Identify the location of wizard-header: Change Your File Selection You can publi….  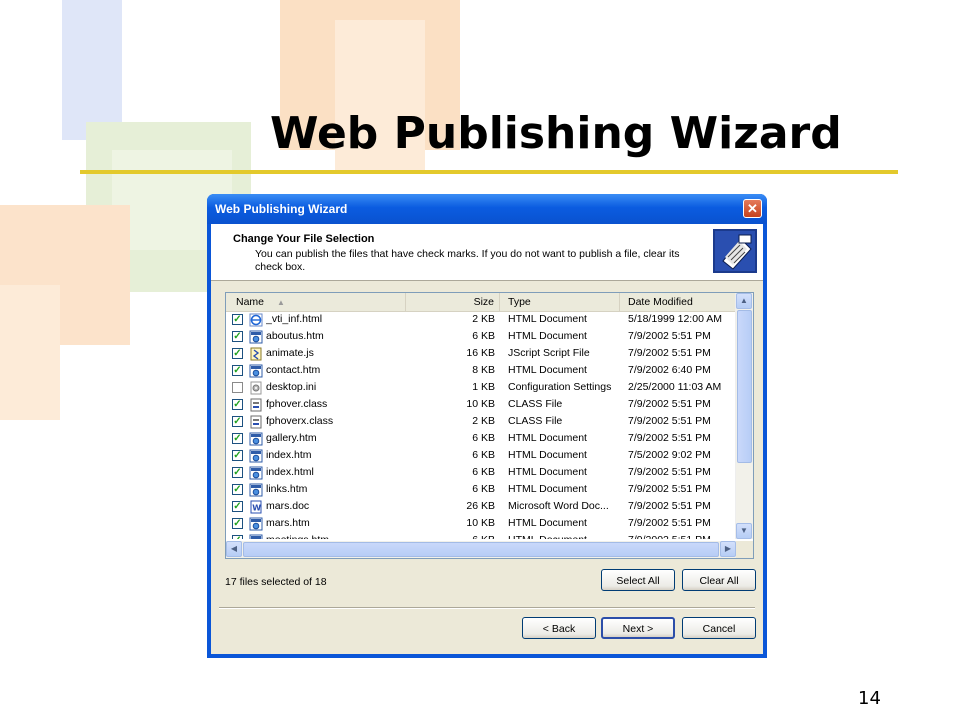
(487, 252).